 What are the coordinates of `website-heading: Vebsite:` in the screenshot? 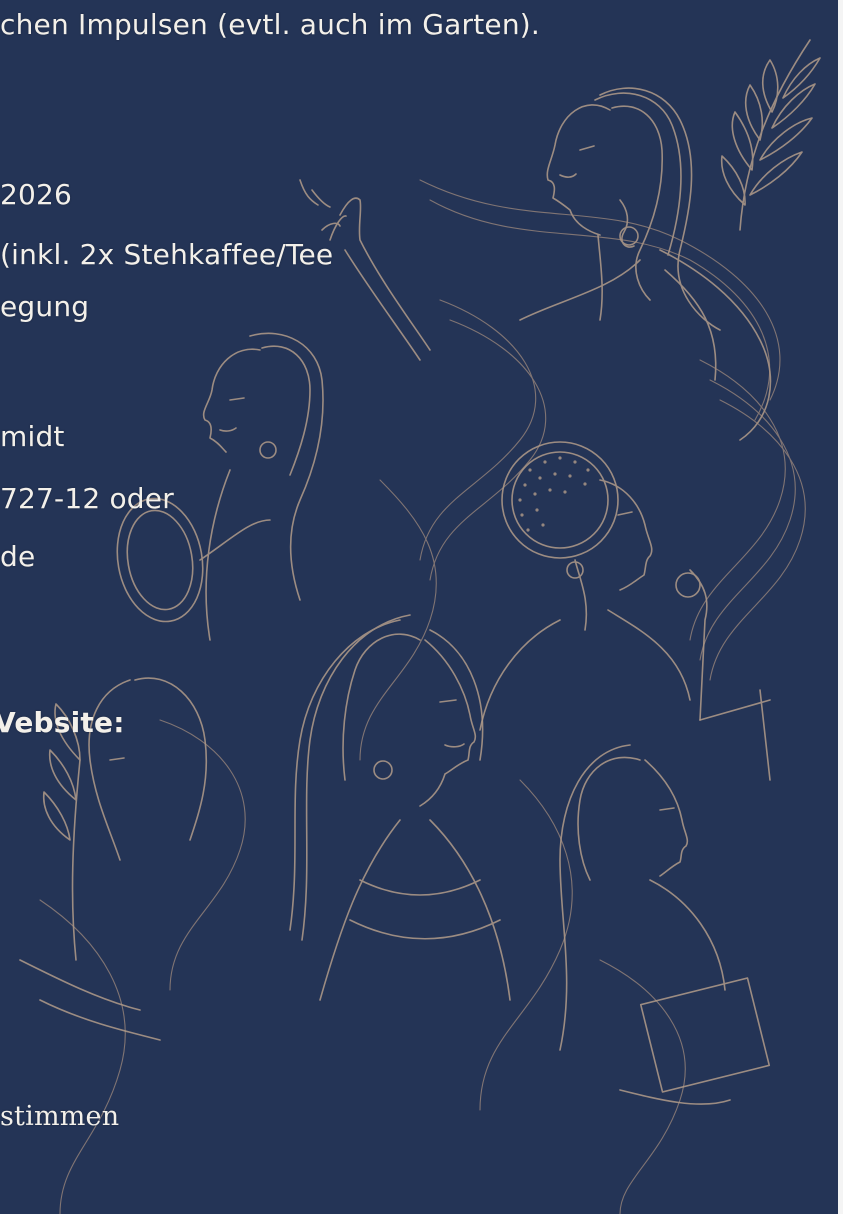 It's located at (62, 722).